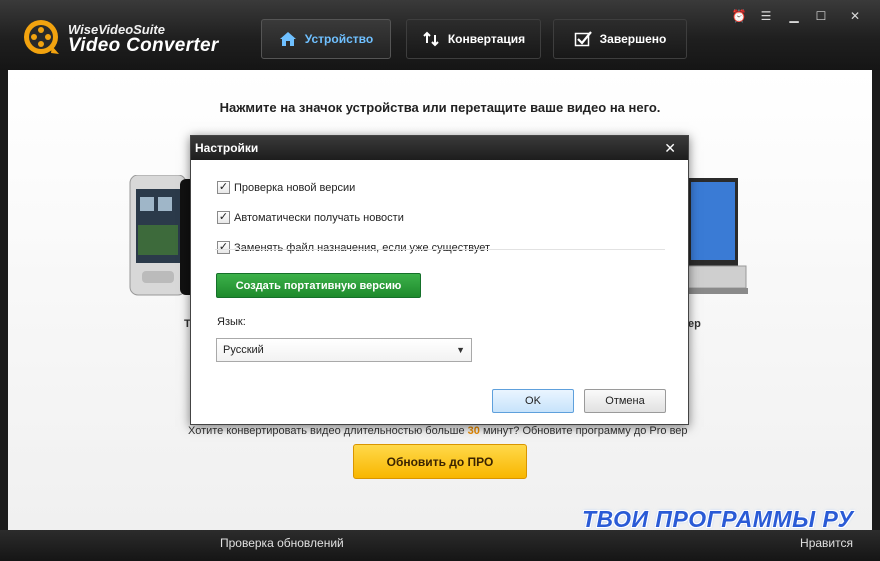 The height and width of the screenshot is (561, 880). I want to click on create-portable-button: Создать портативную версию, so click(318, 285).